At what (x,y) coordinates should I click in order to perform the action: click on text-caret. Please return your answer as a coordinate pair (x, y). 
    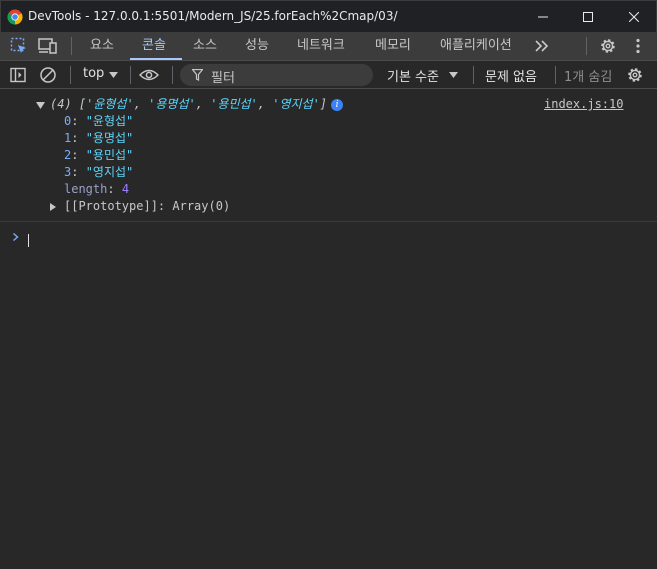
    Looking at the image, I should click on (28, 240).